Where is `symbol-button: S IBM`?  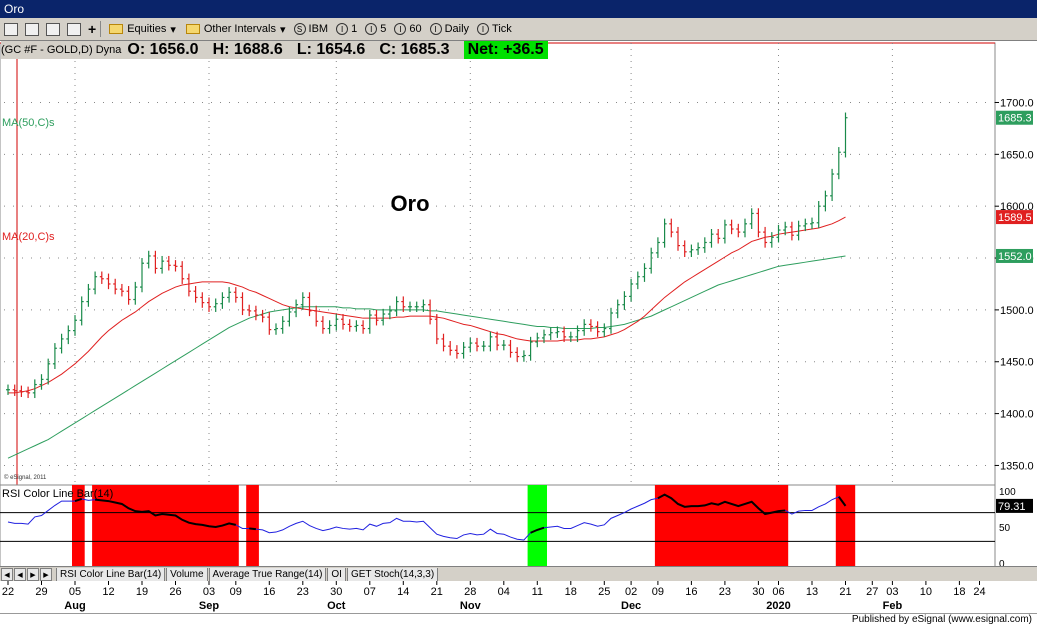
symbol-button: S IBM is located at coordinates (310, 29).